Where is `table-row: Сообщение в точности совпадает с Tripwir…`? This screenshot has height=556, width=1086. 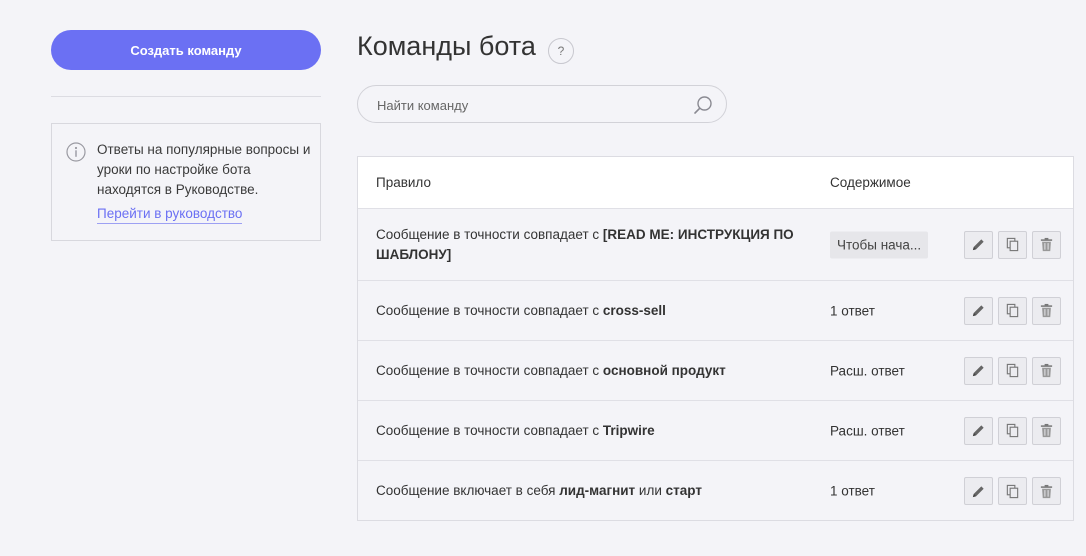 table-row: Сообщение в точности совпадает с Tripwir… is located at coordinates (715, 431).